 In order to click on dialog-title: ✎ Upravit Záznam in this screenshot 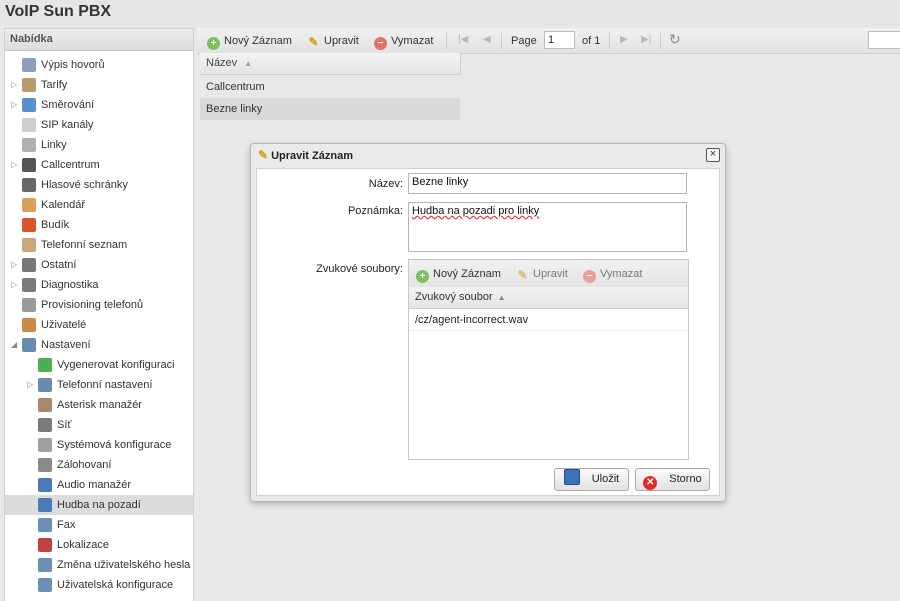, I will do `click(305, 155)`.